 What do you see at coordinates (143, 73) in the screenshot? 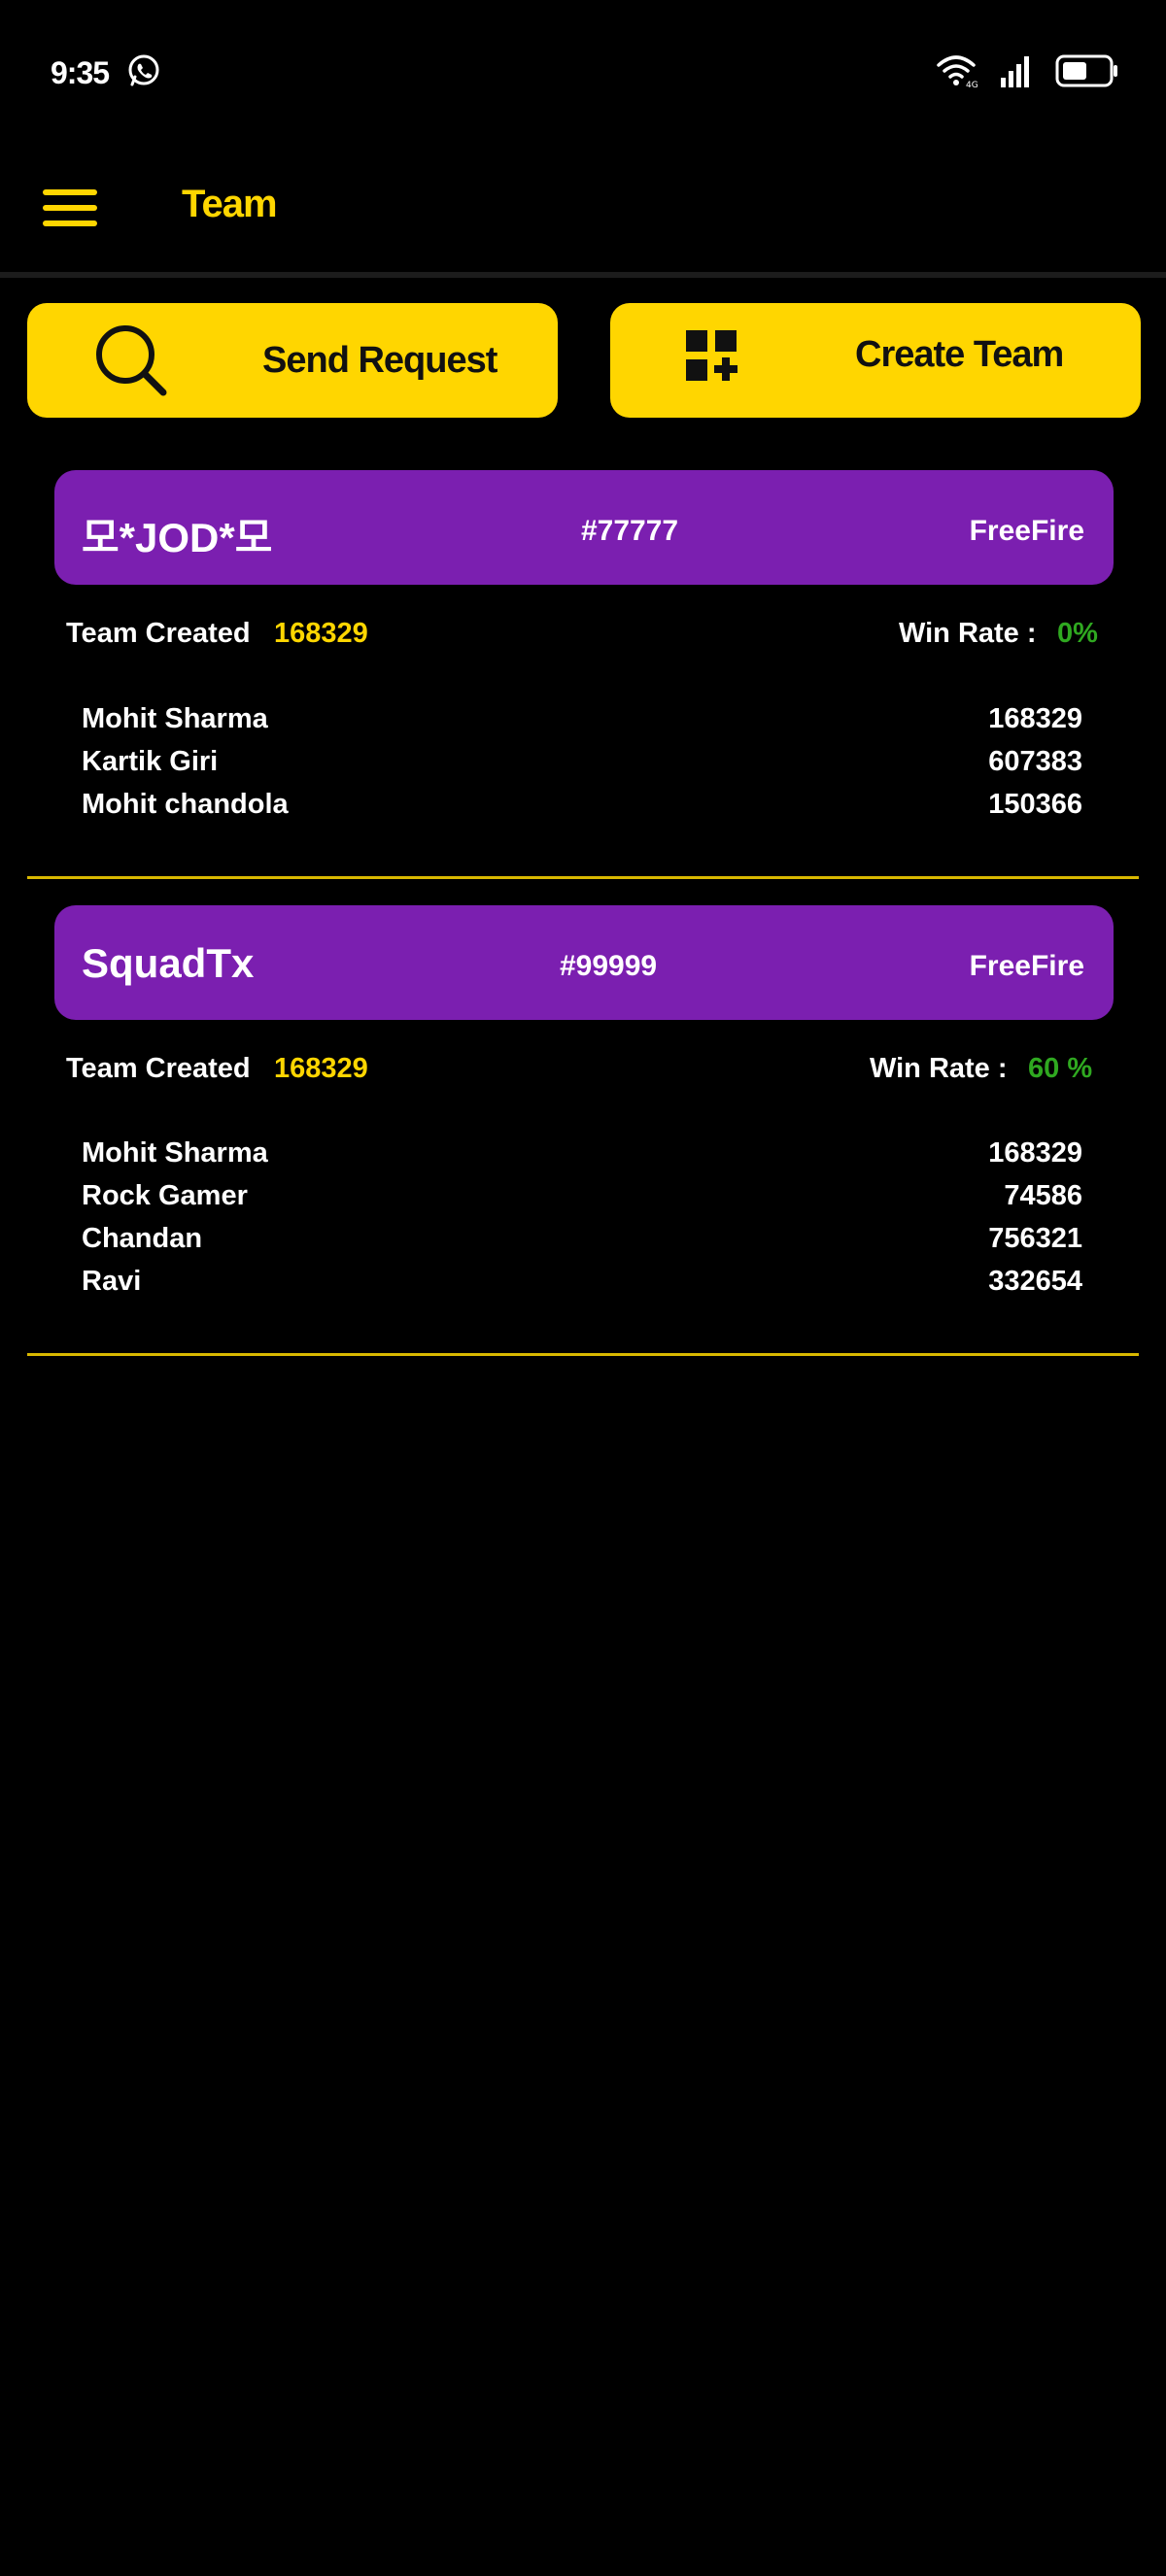
I see `whatsapp-icon` at bounding box center [143, 73].